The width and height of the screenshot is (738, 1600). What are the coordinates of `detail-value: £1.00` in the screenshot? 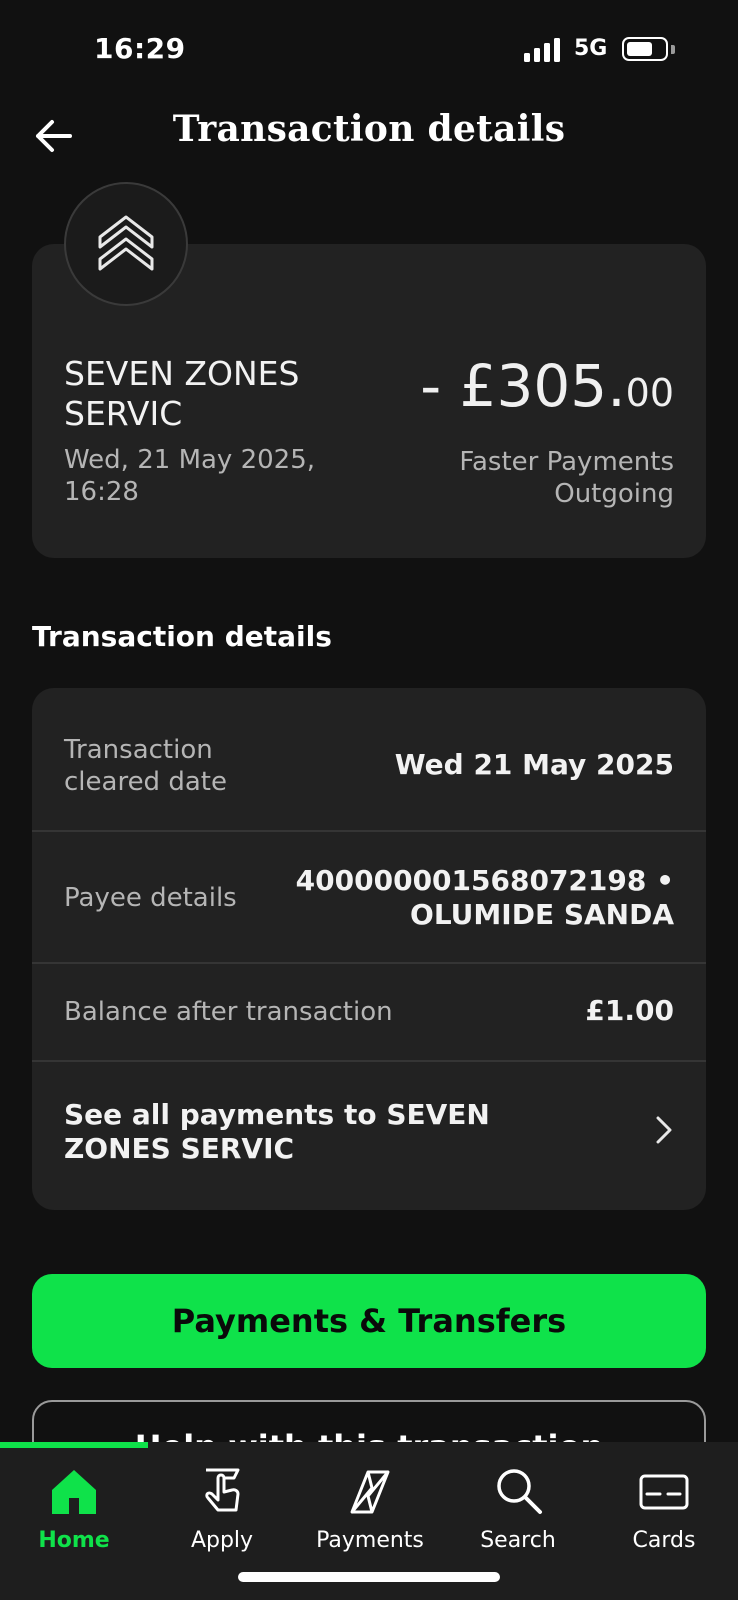 It's located at (629, 1010).